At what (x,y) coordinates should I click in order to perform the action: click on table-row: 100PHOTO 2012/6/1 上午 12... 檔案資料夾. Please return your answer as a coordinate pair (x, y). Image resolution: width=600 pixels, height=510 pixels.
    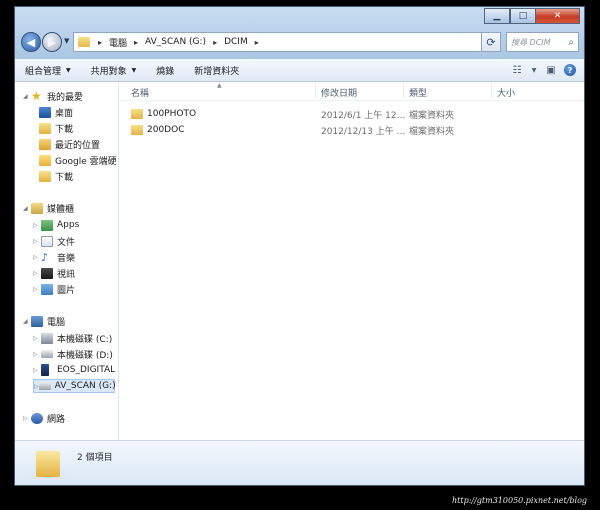
    Looking at the image, I should click on (351, 114).